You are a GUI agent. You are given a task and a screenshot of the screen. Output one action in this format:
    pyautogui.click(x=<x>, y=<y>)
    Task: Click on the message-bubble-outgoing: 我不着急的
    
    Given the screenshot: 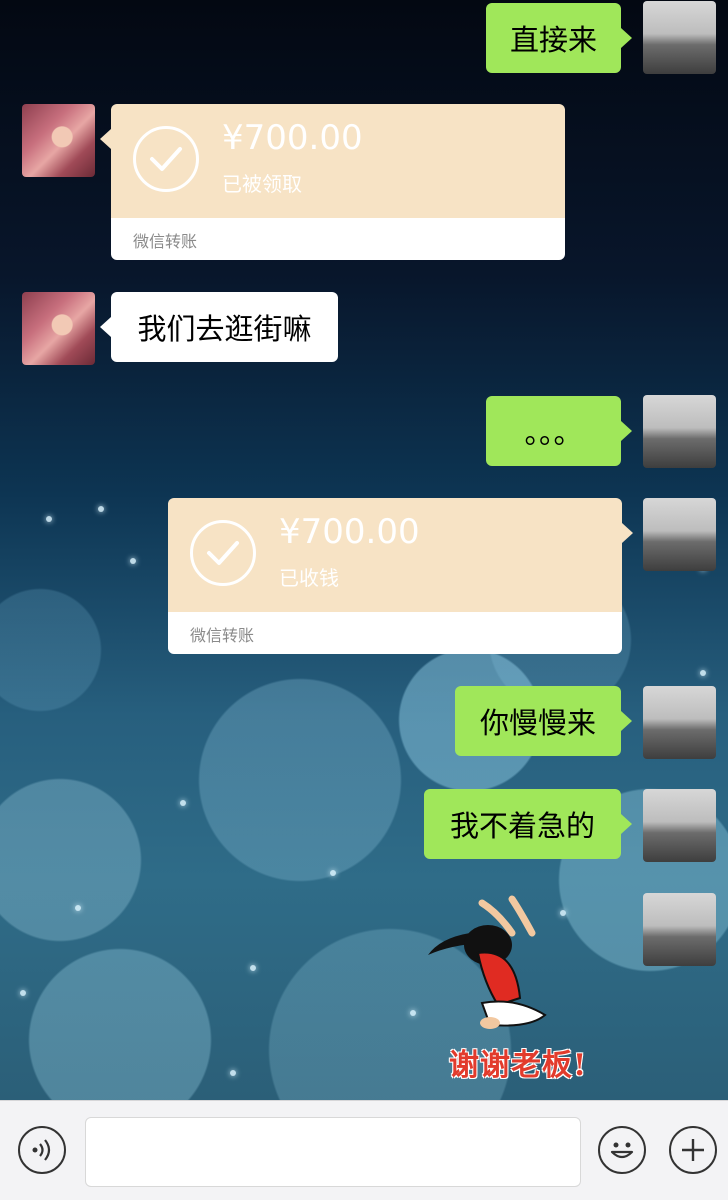 What is the action you would take?
    pyautogui.click(x=528, y=824)
    